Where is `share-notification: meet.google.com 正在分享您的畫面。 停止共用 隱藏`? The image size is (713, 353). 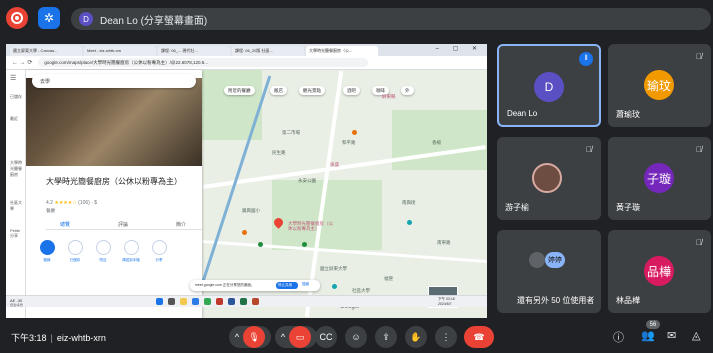
share-notification: meet.google.com 正在分享您的畫面。 停止共用 隱藏 is located at coordinates (255, 285).